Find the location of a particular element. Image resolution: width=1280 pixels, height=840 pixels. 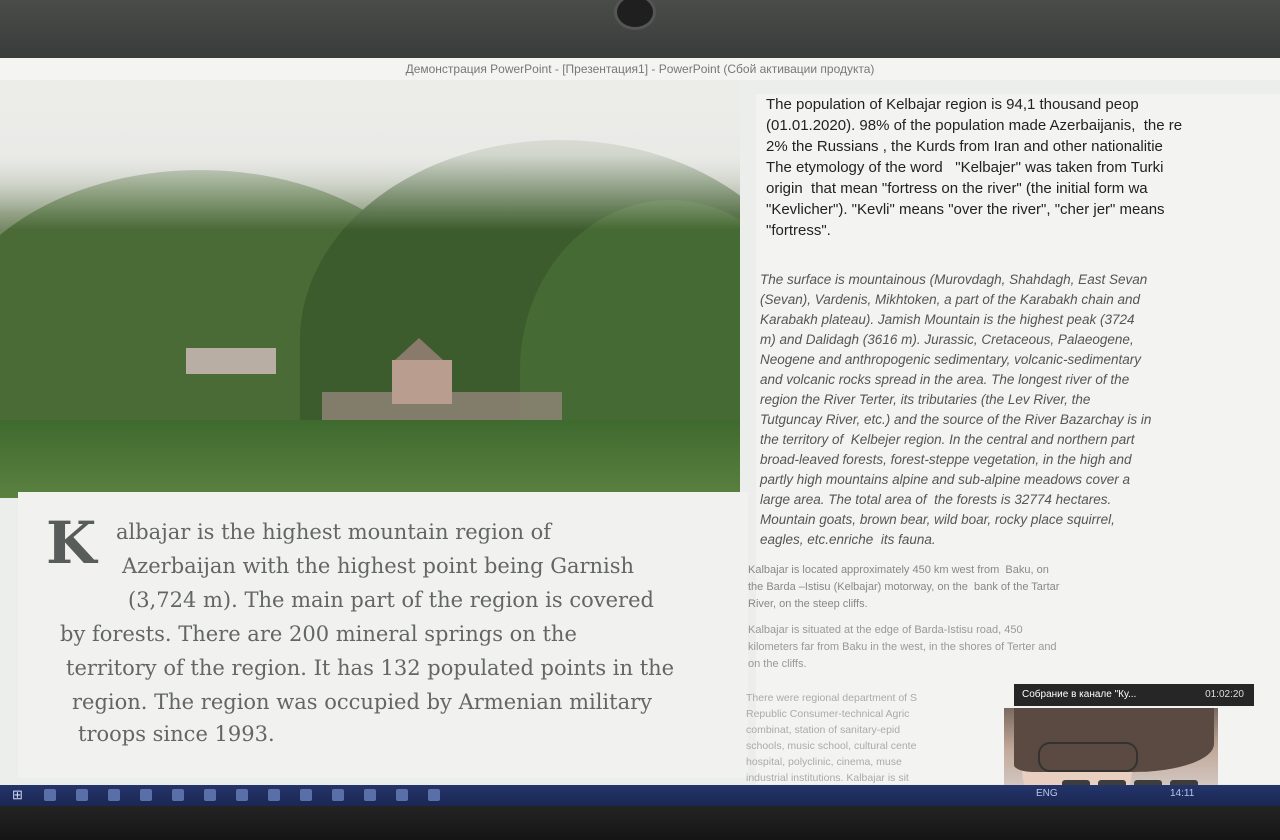

task-view-icon is located at coordinates (82, 795).